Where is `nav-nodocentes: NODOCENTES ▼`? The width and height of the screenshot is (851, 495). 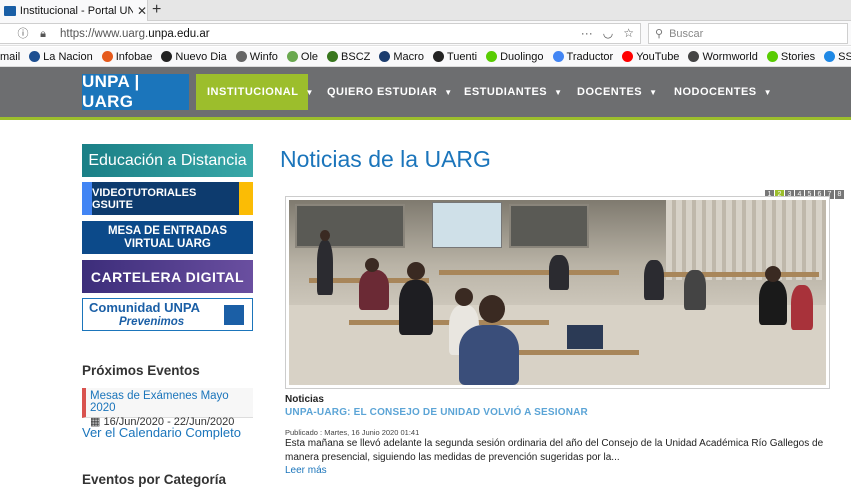 nav-nodocentes: NODOCENTES ▼ is located at coordinates (723, 92).